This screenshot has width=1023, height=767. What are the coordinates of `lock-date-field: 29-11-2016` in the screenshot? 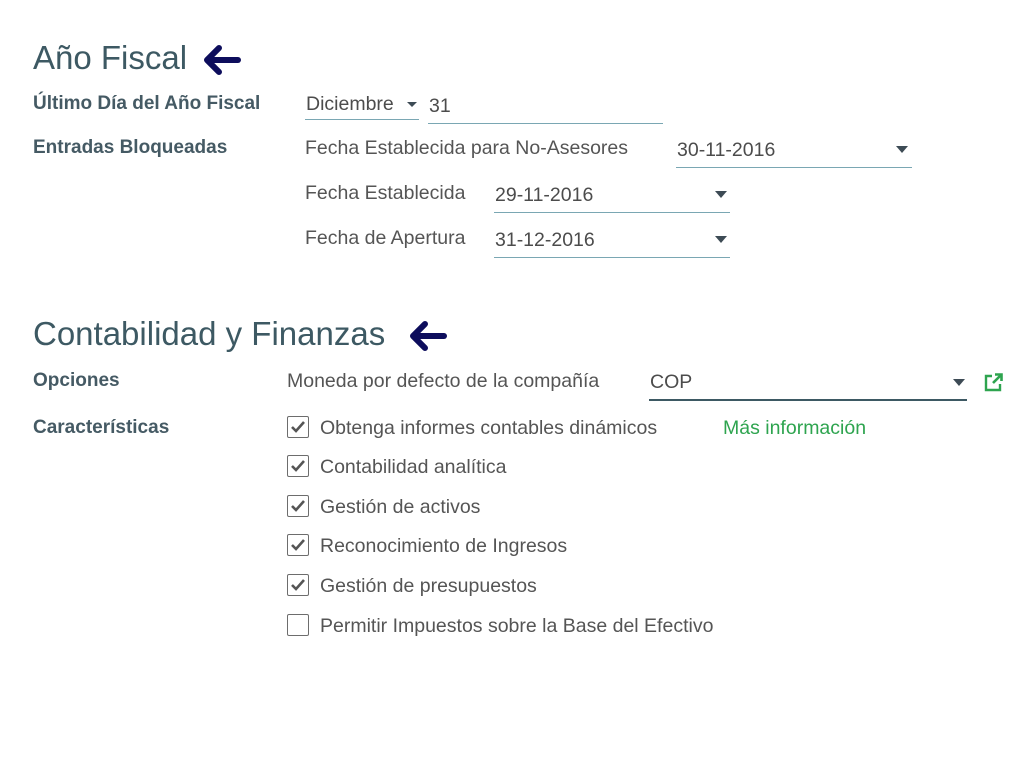 It's located at (612, 197).